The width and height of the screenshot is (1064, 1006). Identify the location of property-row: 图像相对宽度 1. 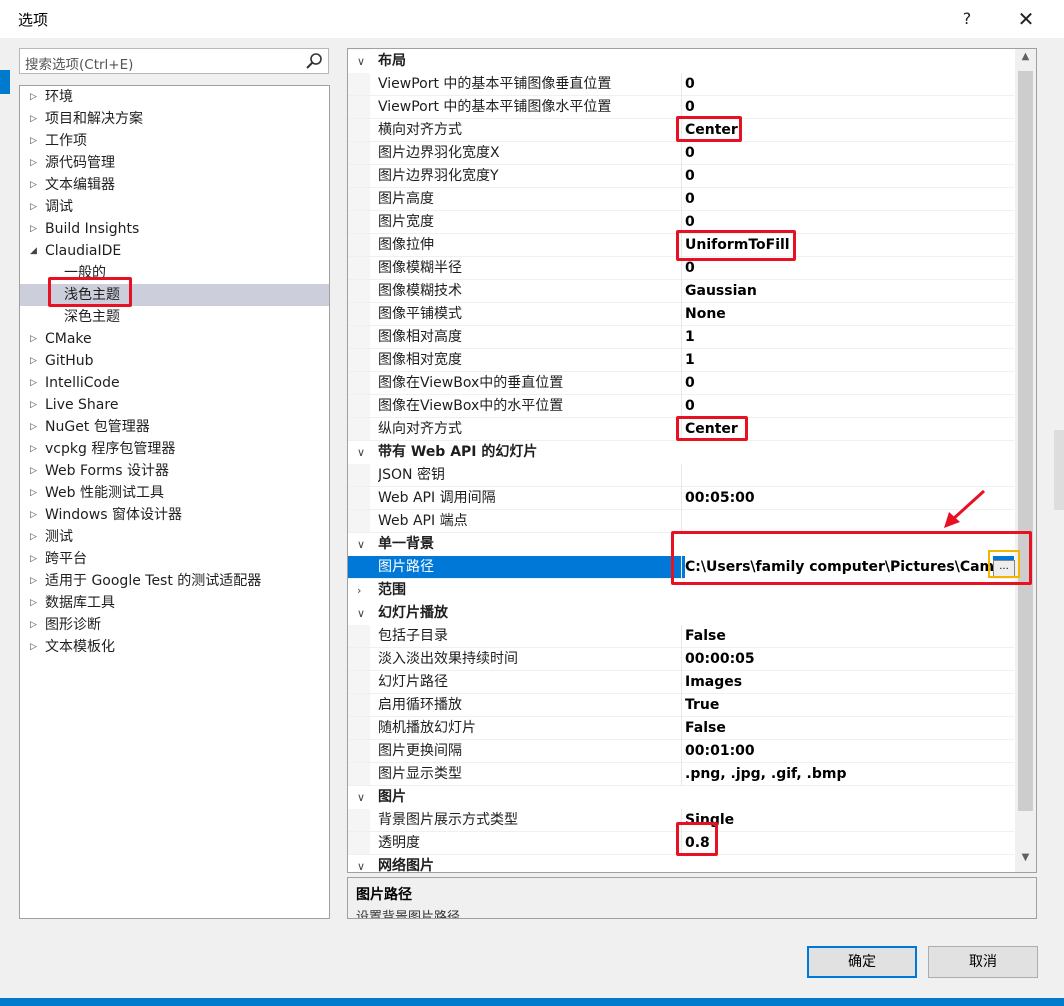
(681, 360).